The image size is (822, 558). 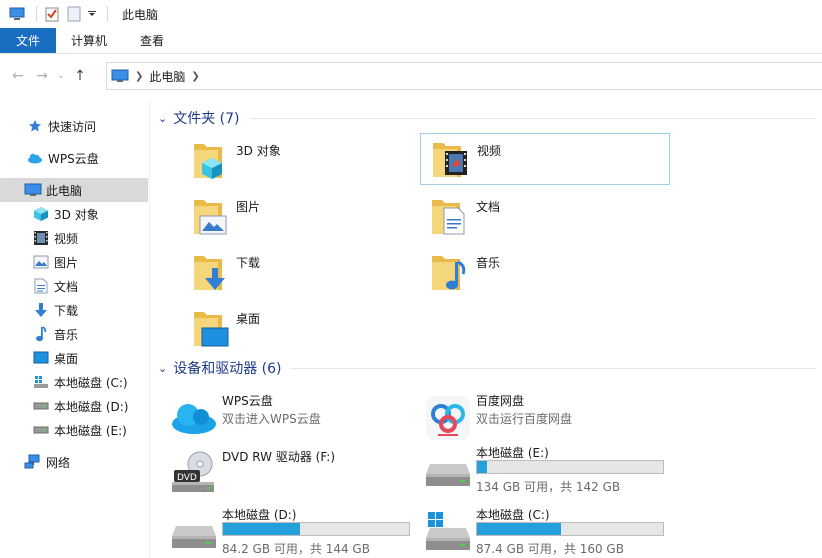 What do you see at coordinates (451, 159) in the screenshot?
I see `folder-video-icon` at bounding box center [451, 159].